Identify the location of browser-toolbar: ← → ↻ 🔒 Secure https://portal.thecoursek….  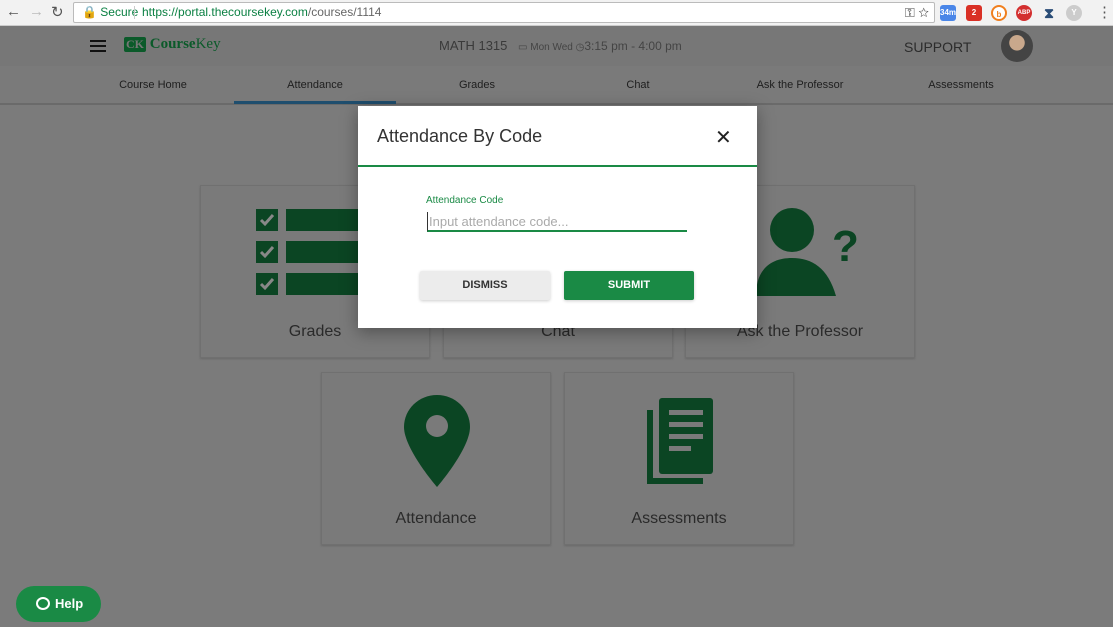
(556, 13).